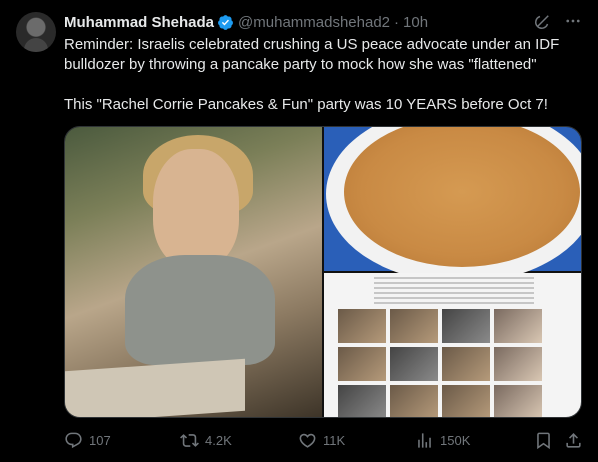 This screenshot has height=462, width=598. I want to click on photo-detail-face, so click(196, 208).